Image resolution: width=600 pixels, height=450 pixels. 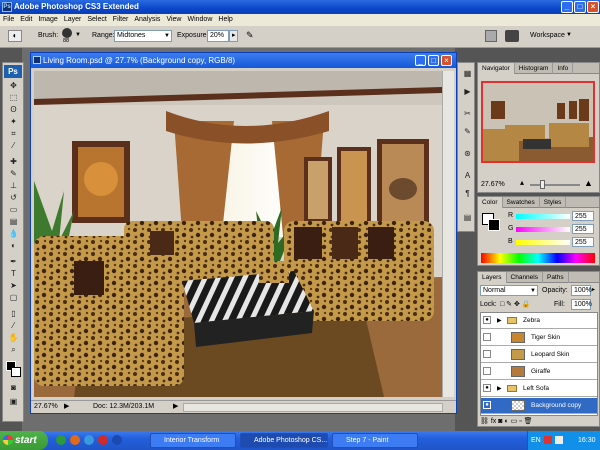 I want to click on path-select-tool-icon: ➤, so click(x=13, y=286).